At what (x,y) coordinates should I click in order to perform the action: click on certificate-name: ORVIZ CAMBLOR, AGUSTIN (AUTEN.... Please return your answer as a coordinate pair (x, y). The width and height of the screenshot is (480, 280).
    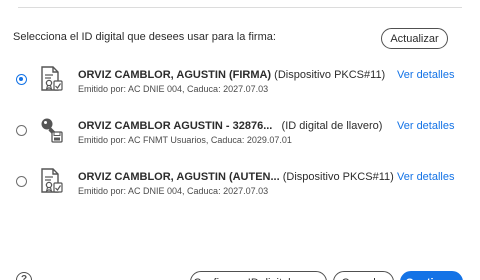
    Looking at the image, I should click on (179, 177).